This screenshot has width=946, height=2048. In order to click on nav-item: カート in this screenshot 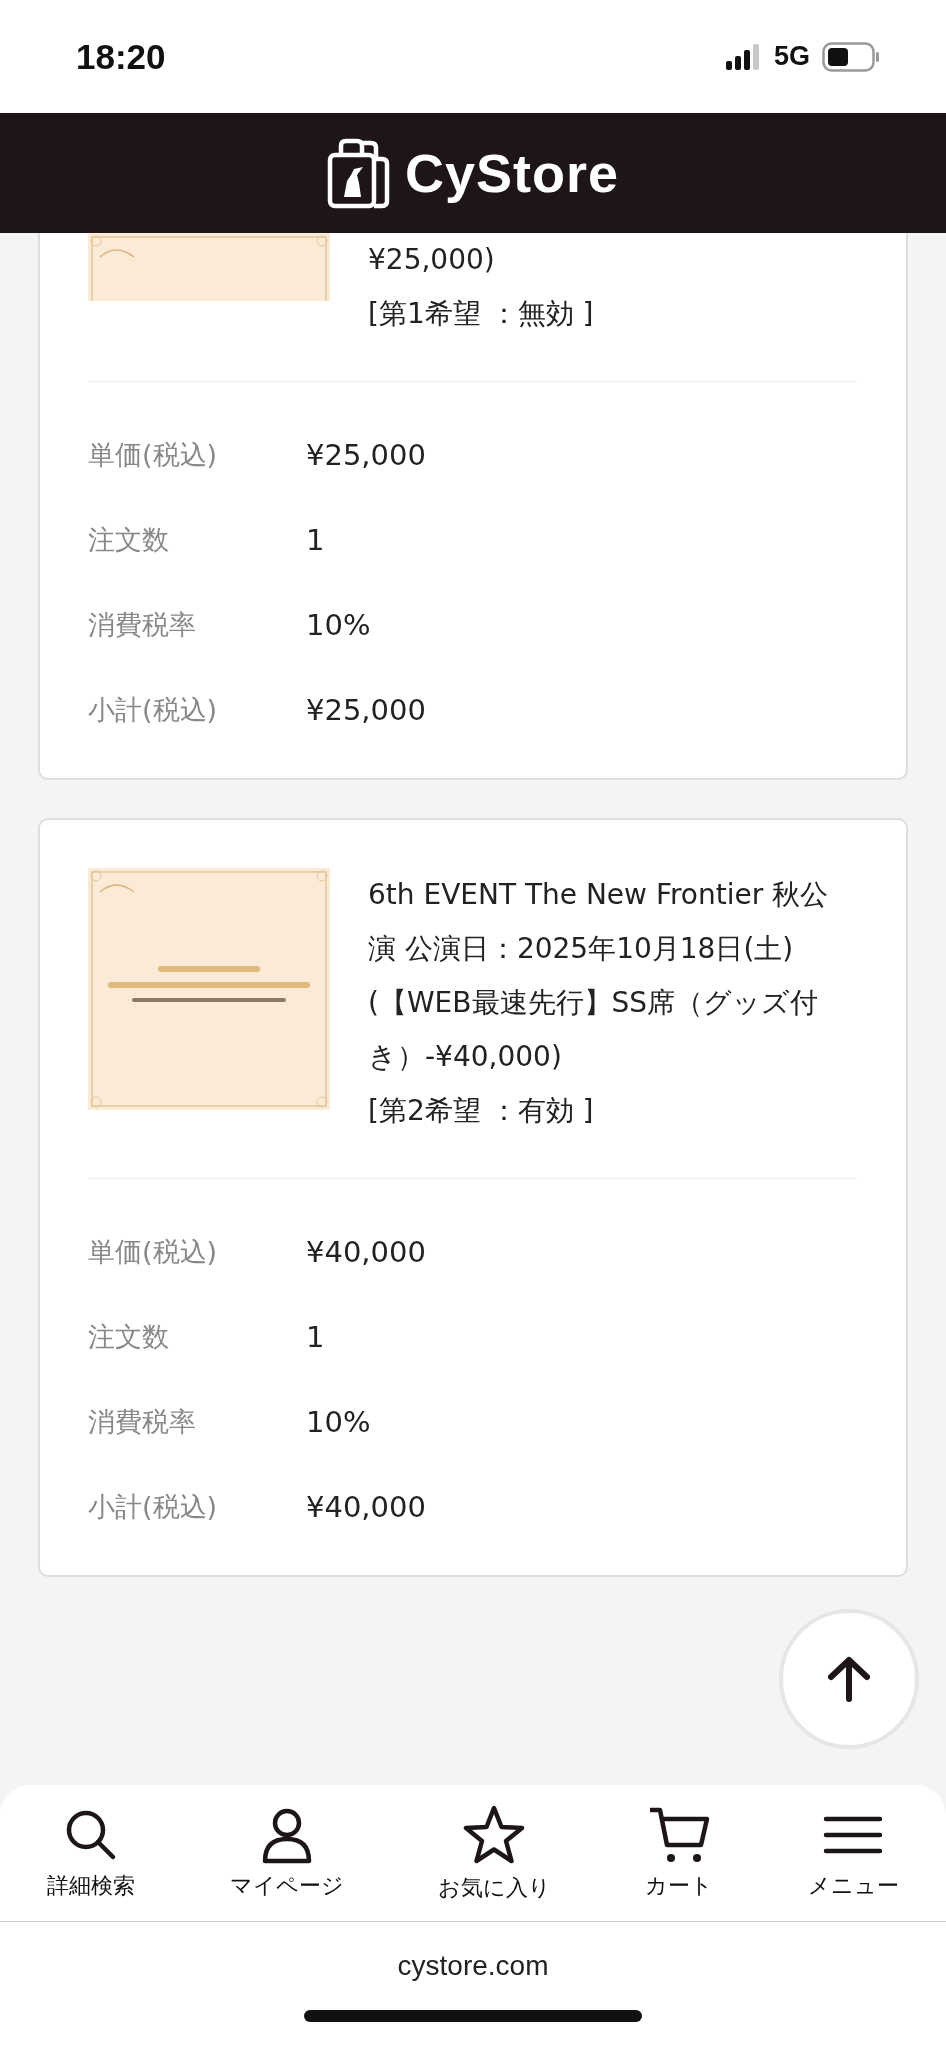, I will do `click(679, 1853)`.